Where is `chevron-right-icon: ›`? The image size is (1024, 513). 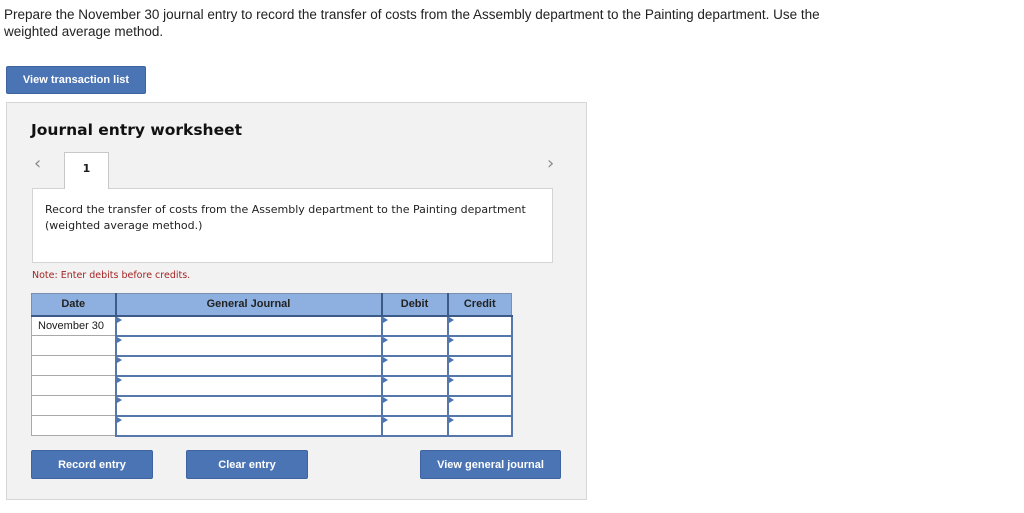
chevron-right-icon: › is located at coordinates (550, 163).